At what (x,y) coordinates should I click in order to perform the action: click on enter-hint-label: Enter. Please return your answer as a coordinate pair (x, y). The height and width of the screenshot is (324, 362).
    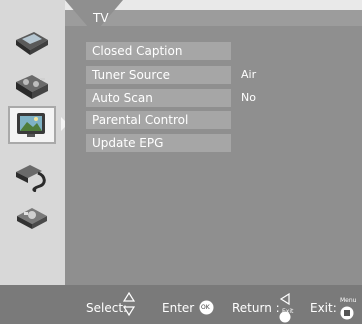
    Looking at the image, I should click on (178, 308).